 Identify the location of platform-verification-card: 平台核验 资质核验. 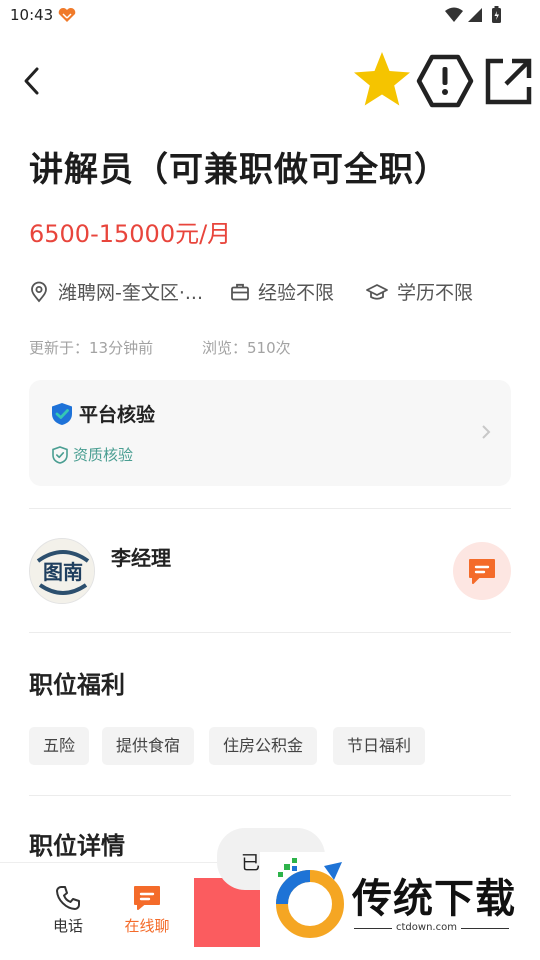
(270, 433).